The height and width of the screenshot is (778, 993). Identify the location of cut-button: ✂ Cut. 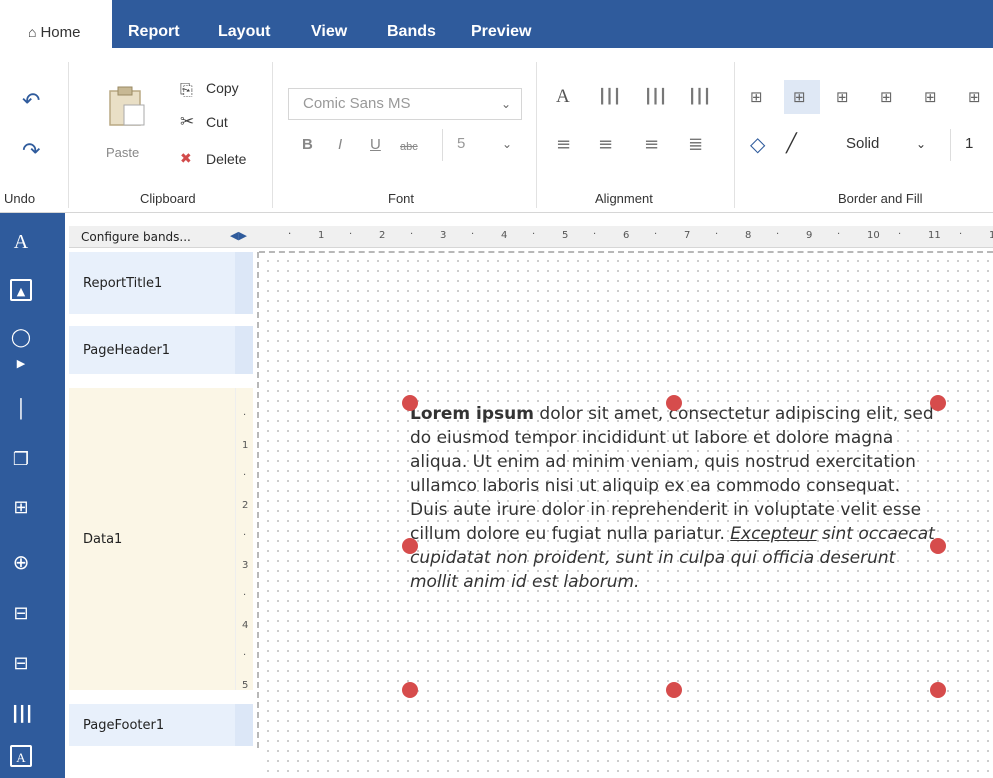
(204, 123).